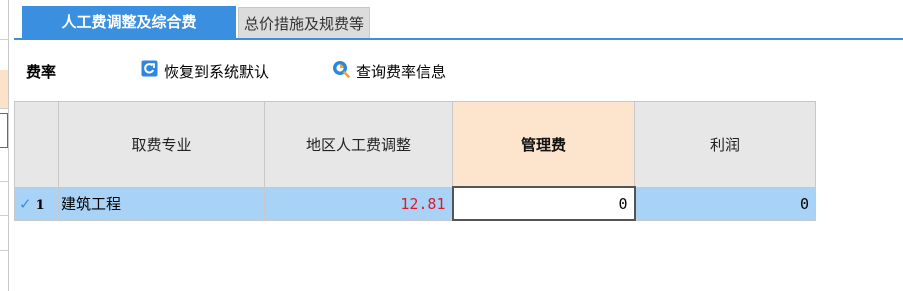 This screenshot has height=291, width=903. What do you see at coordinates (464, 72) in the screenshot?
I see `rate-toolbar: 费率 恢复到系统默认 查询费率信息` at bounding box center [464, 72].